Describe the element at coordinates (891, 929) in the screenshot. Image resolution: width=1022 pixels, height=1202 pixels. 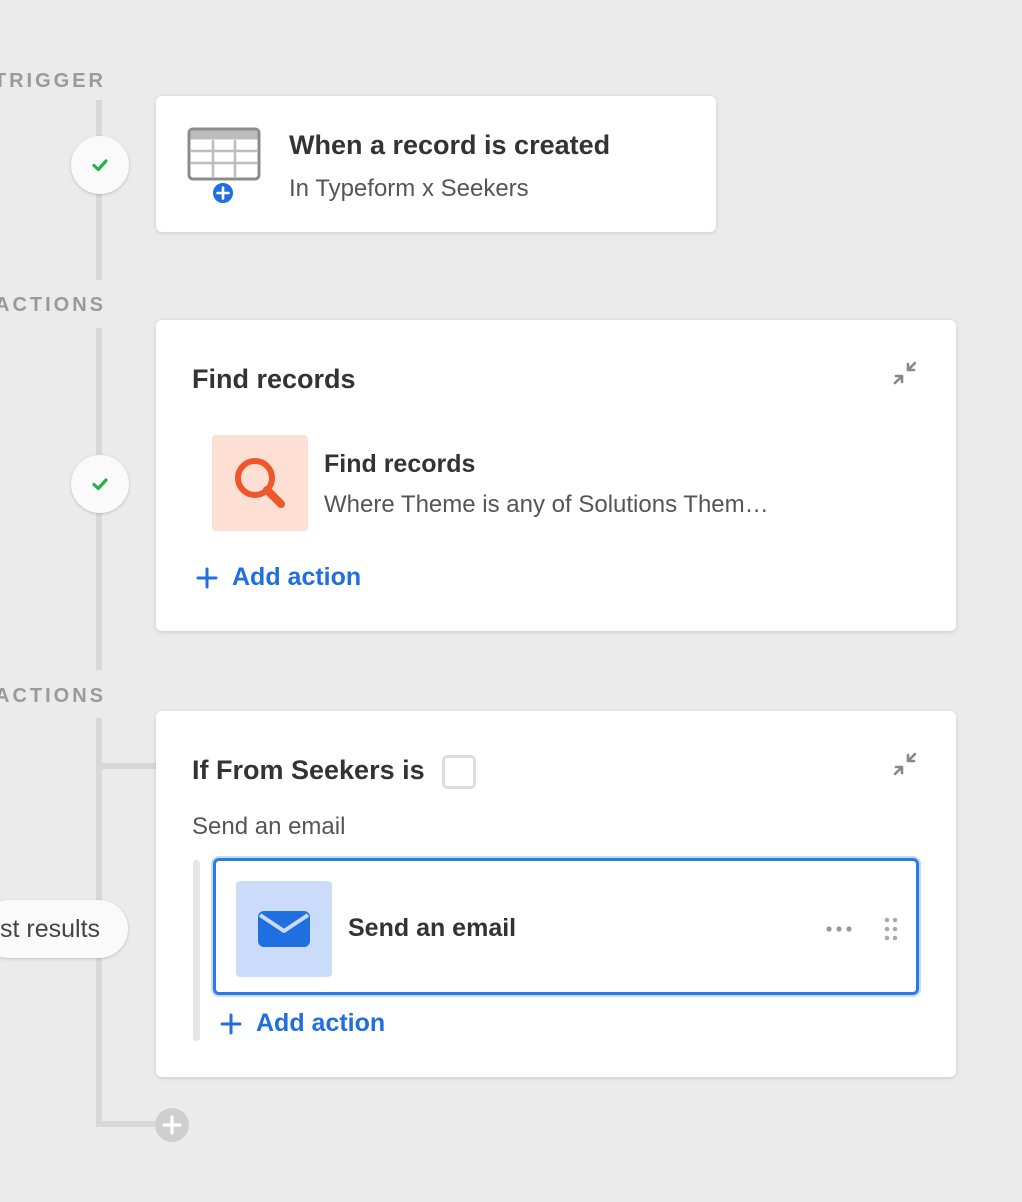
I see `drag-handle-icon` at that location.